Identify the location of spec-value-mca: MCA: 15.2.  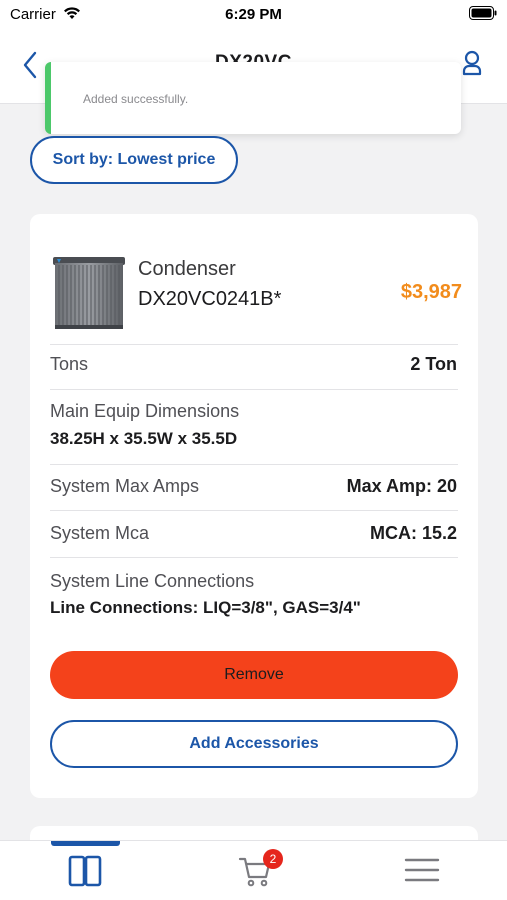
(413, 533).